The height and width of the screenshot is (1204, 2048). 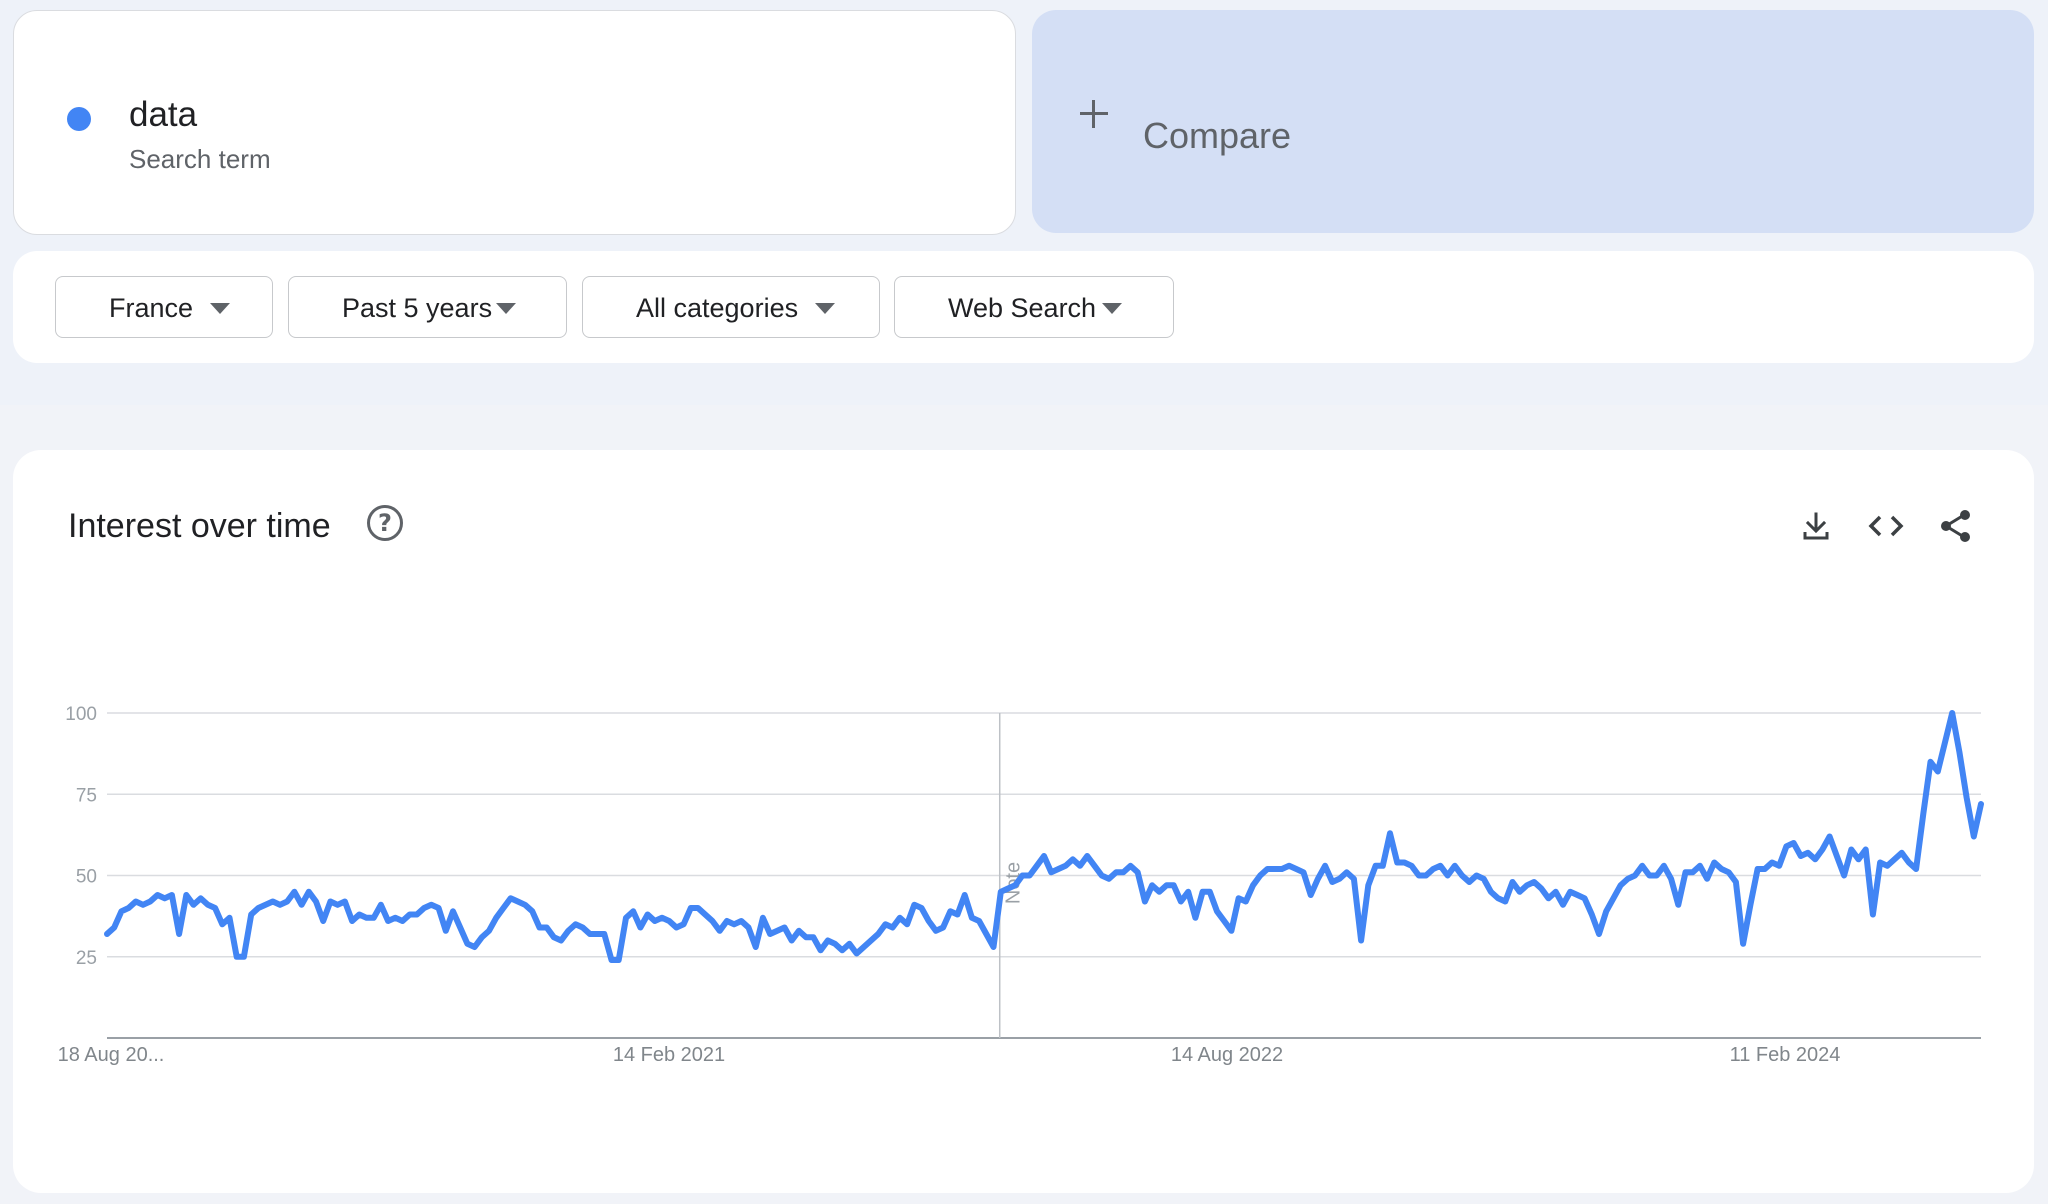 What do you see at coordinates (86, 877) in the screenshot?
I see `y-tick-label: 50` at bounding box center [86, 877].